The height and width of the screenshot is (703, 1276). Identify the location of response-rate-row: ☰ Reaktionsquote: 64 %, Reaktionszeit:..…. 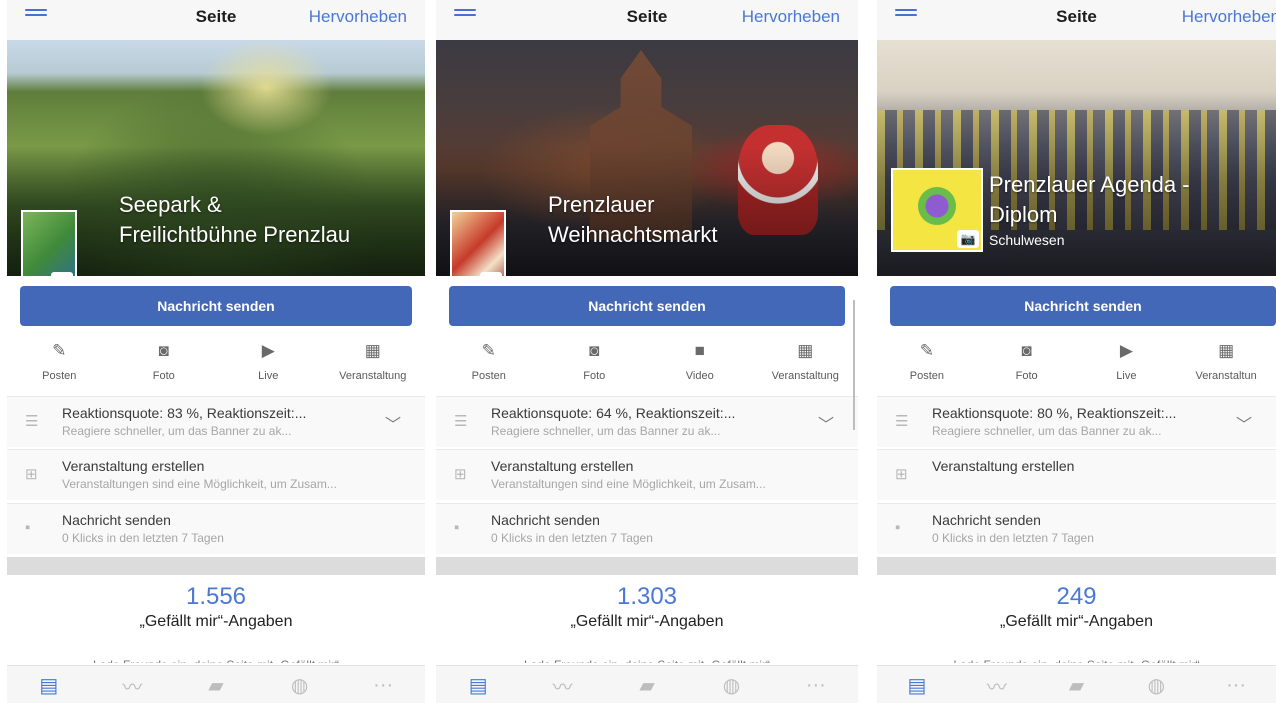
(647, 421).